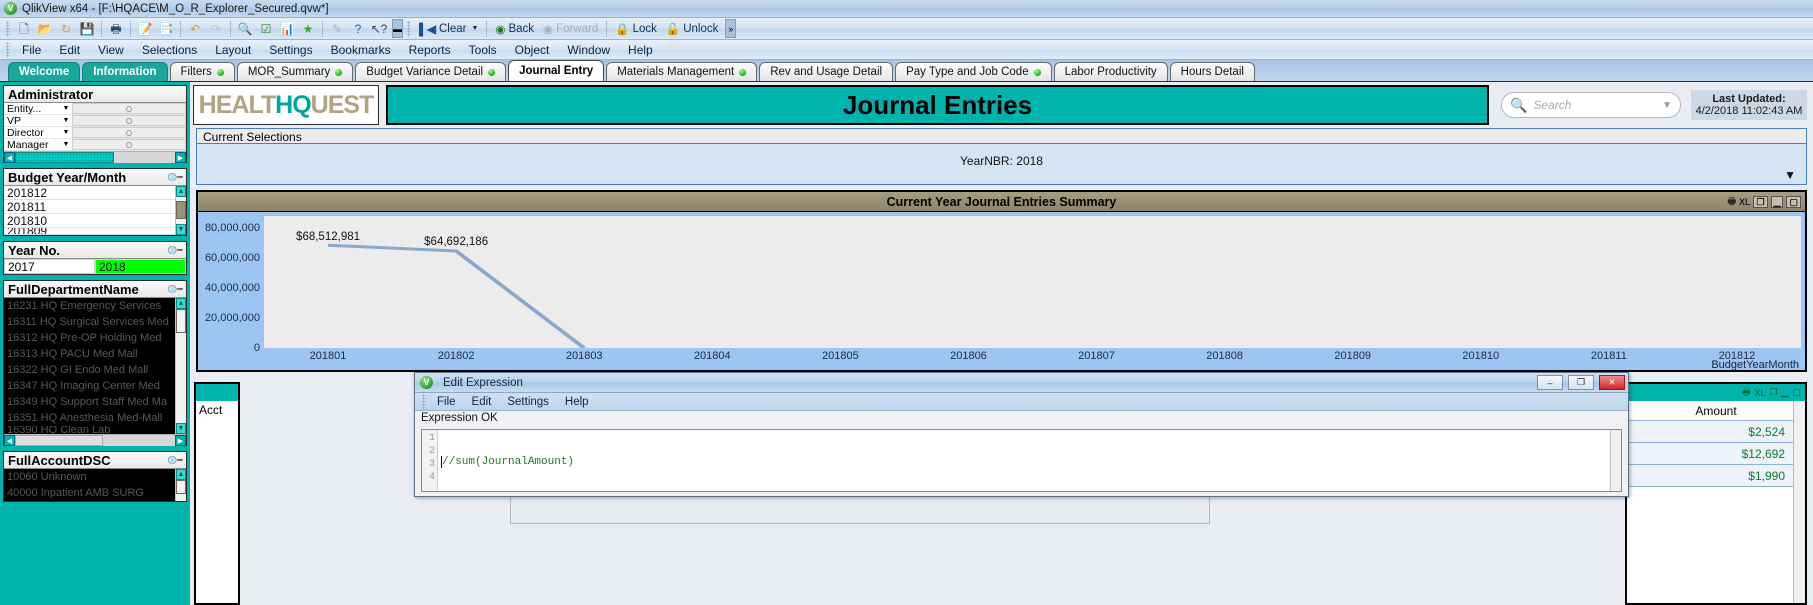 The image size is (1813, 605). What do you see at coordinates (66, 28) in the screenshot?
I see `reload-icon: ↻` at bounding box center [66, 28].